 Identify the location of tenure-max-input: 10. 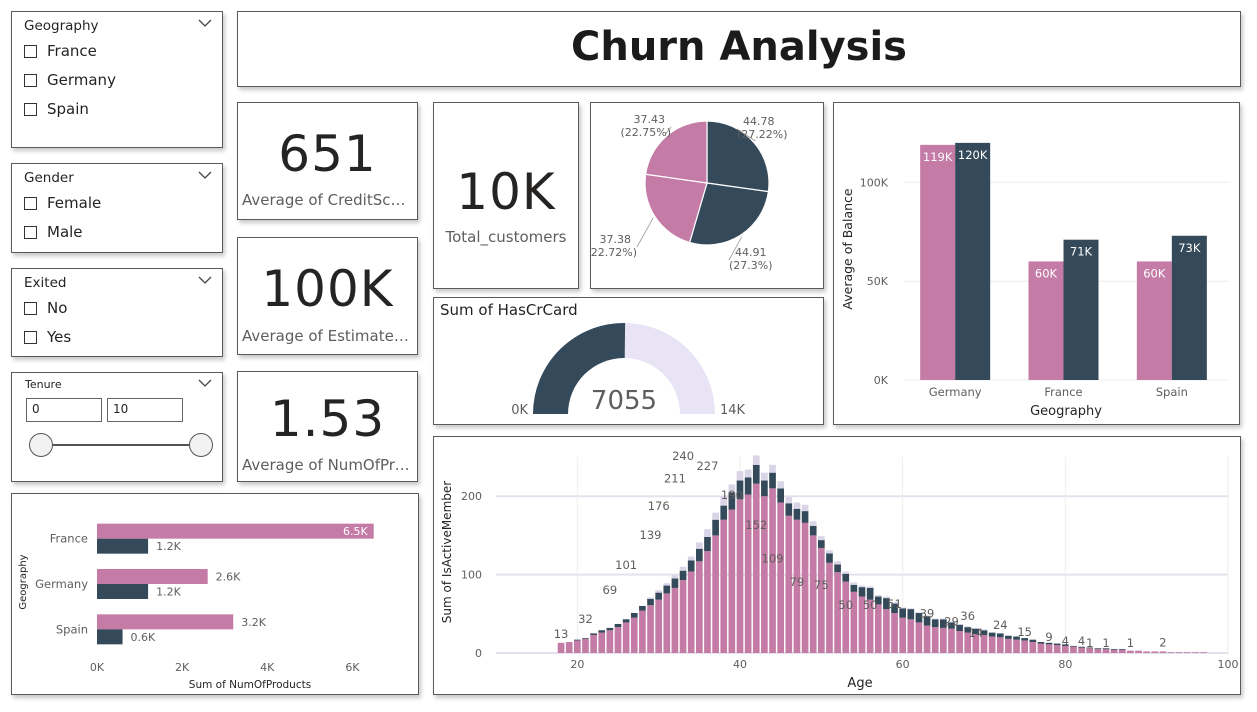
(145, 410).